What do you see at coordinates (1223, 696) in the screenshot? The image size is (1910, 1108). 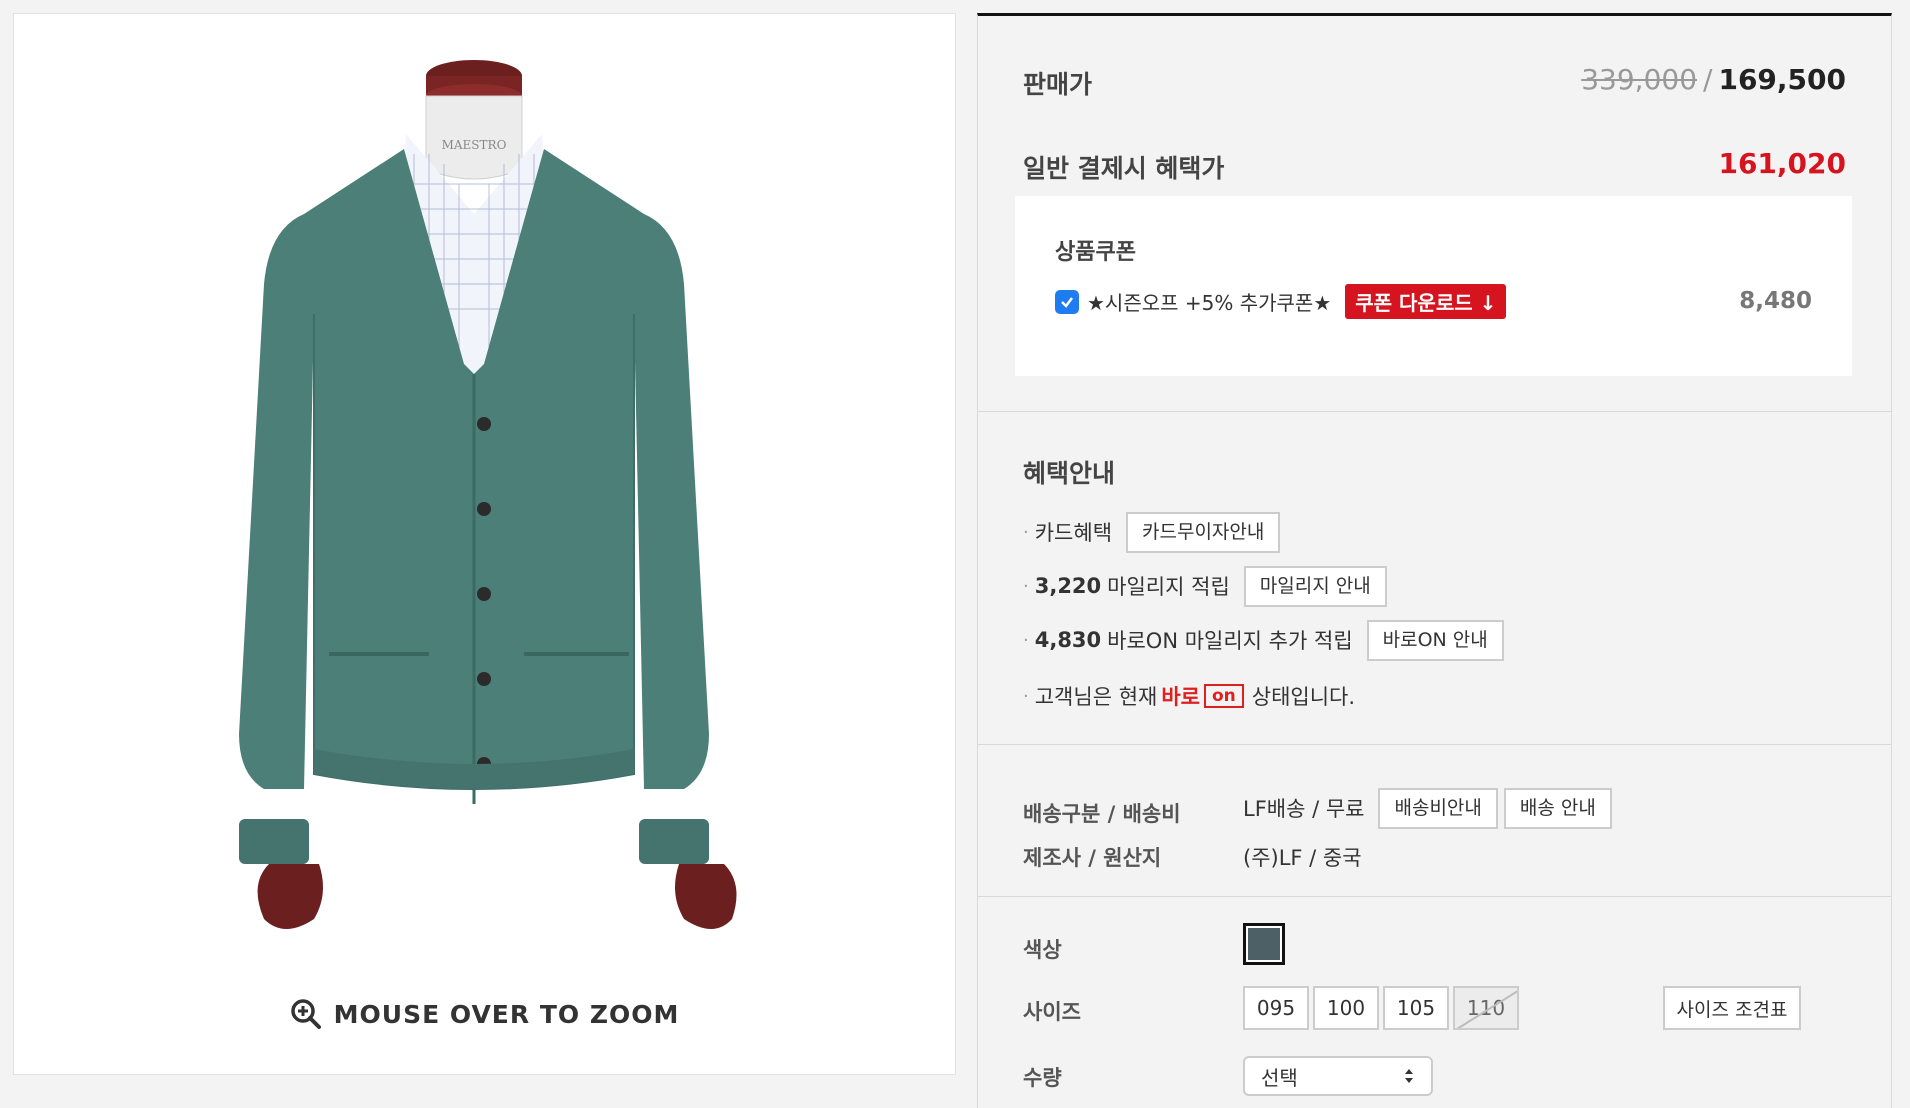 I see `on-badge: on` at bounding box center [1223, 696].